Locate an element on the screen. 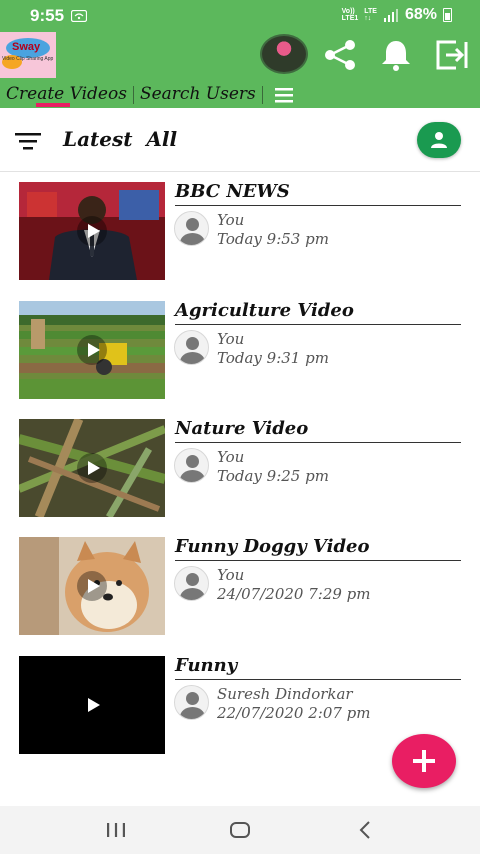  video-date: 24/07/2020 7:29 pm is located at coordinates (294, 594).